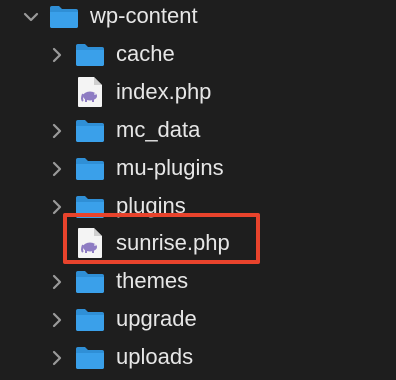 The image size is (396, 380). I want to click on tree-row-mc-data: mc_data, so click(198, 131).